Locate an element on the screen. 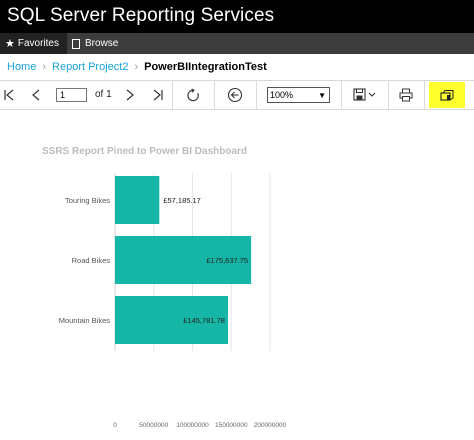  chevron-down-icon: ▼ is located at coordinates (322, 95).